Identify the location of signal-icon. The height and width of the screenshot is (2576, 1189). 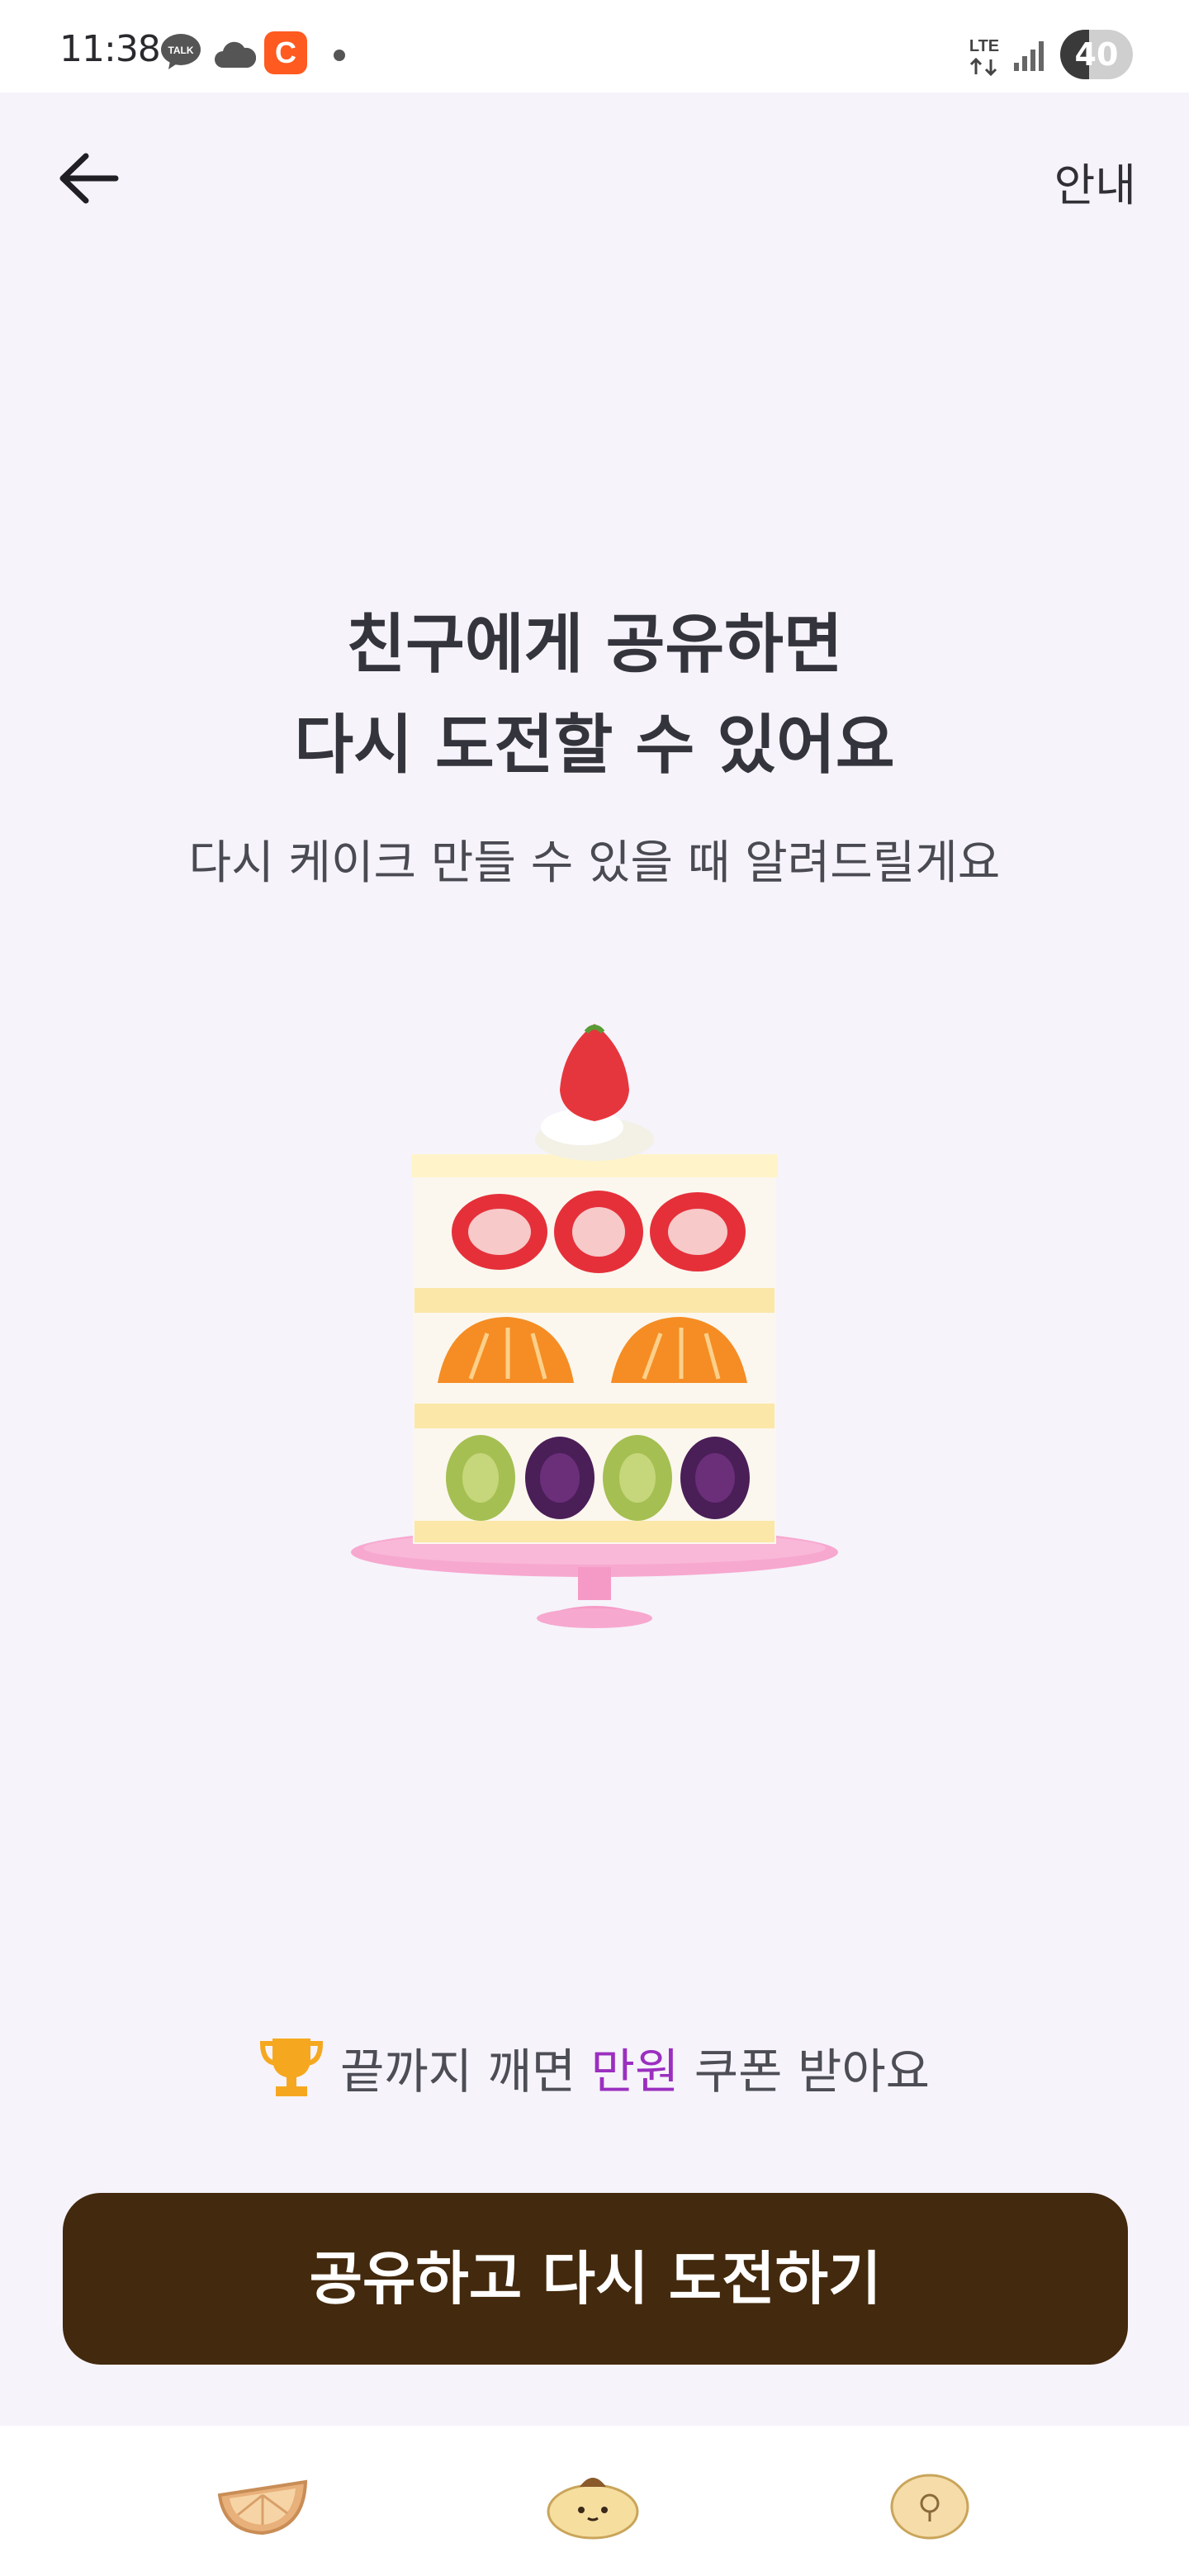
(1029, 56).